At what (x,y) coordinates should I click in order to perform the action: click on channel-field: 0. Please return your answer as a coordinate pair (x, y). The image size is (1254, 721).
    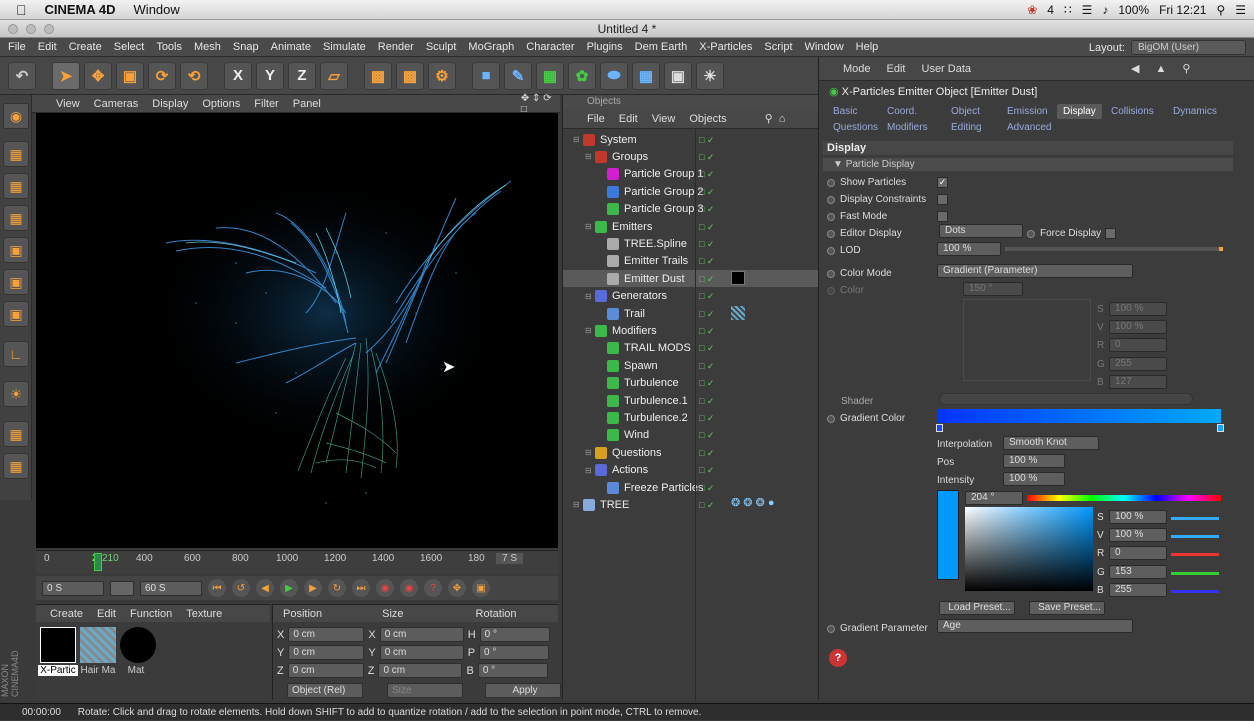
    Looking at the image, I should click on (1138, 345).